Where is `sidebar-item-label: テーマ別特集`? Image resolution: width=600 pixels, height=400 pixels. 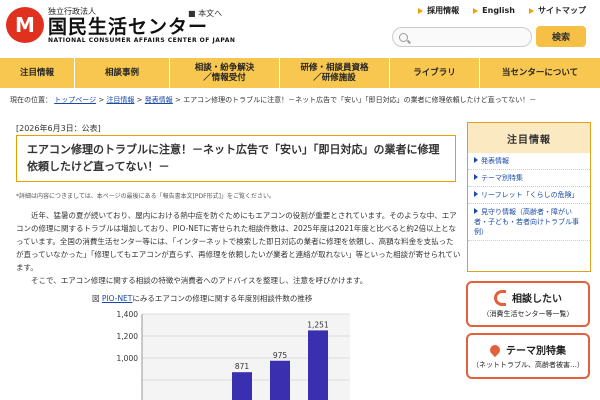 sidebar-item-label: テーマ別特集 is located at coordinates (502, 178).